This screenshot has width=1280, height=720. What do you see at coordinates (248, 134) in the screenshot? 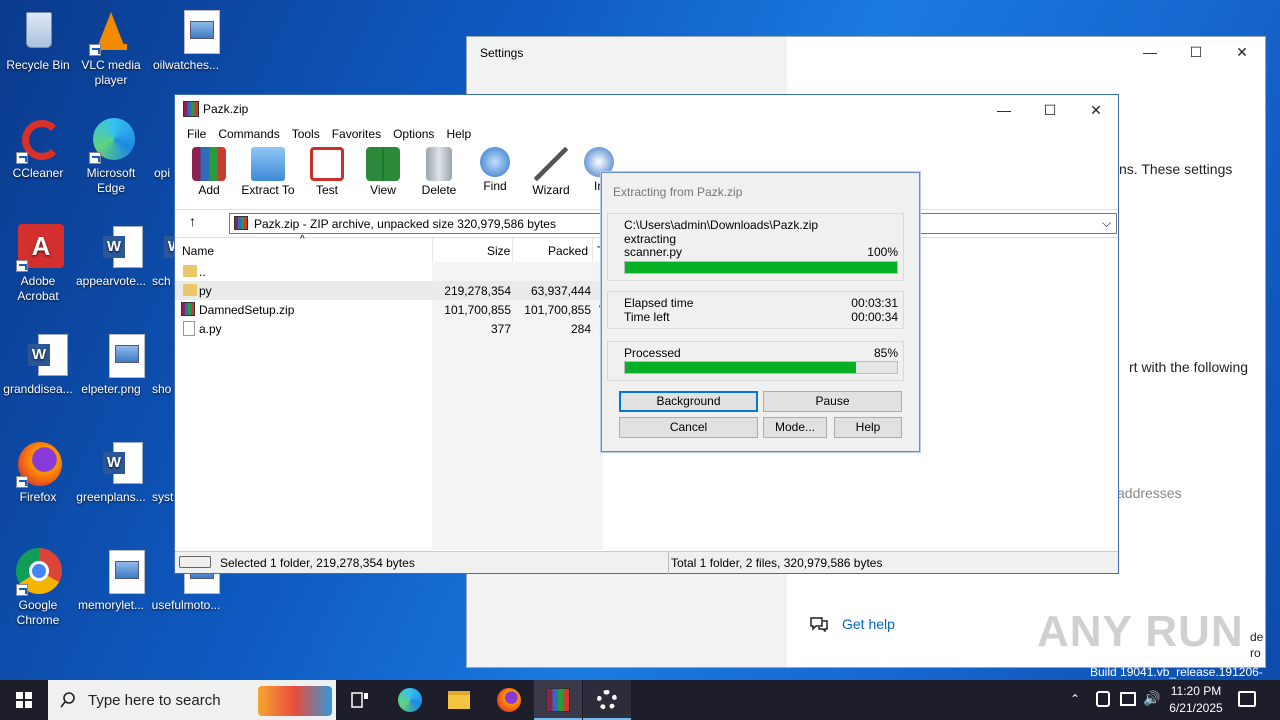
I see `menu-commands: Commands` at bounding box center [248, 134].